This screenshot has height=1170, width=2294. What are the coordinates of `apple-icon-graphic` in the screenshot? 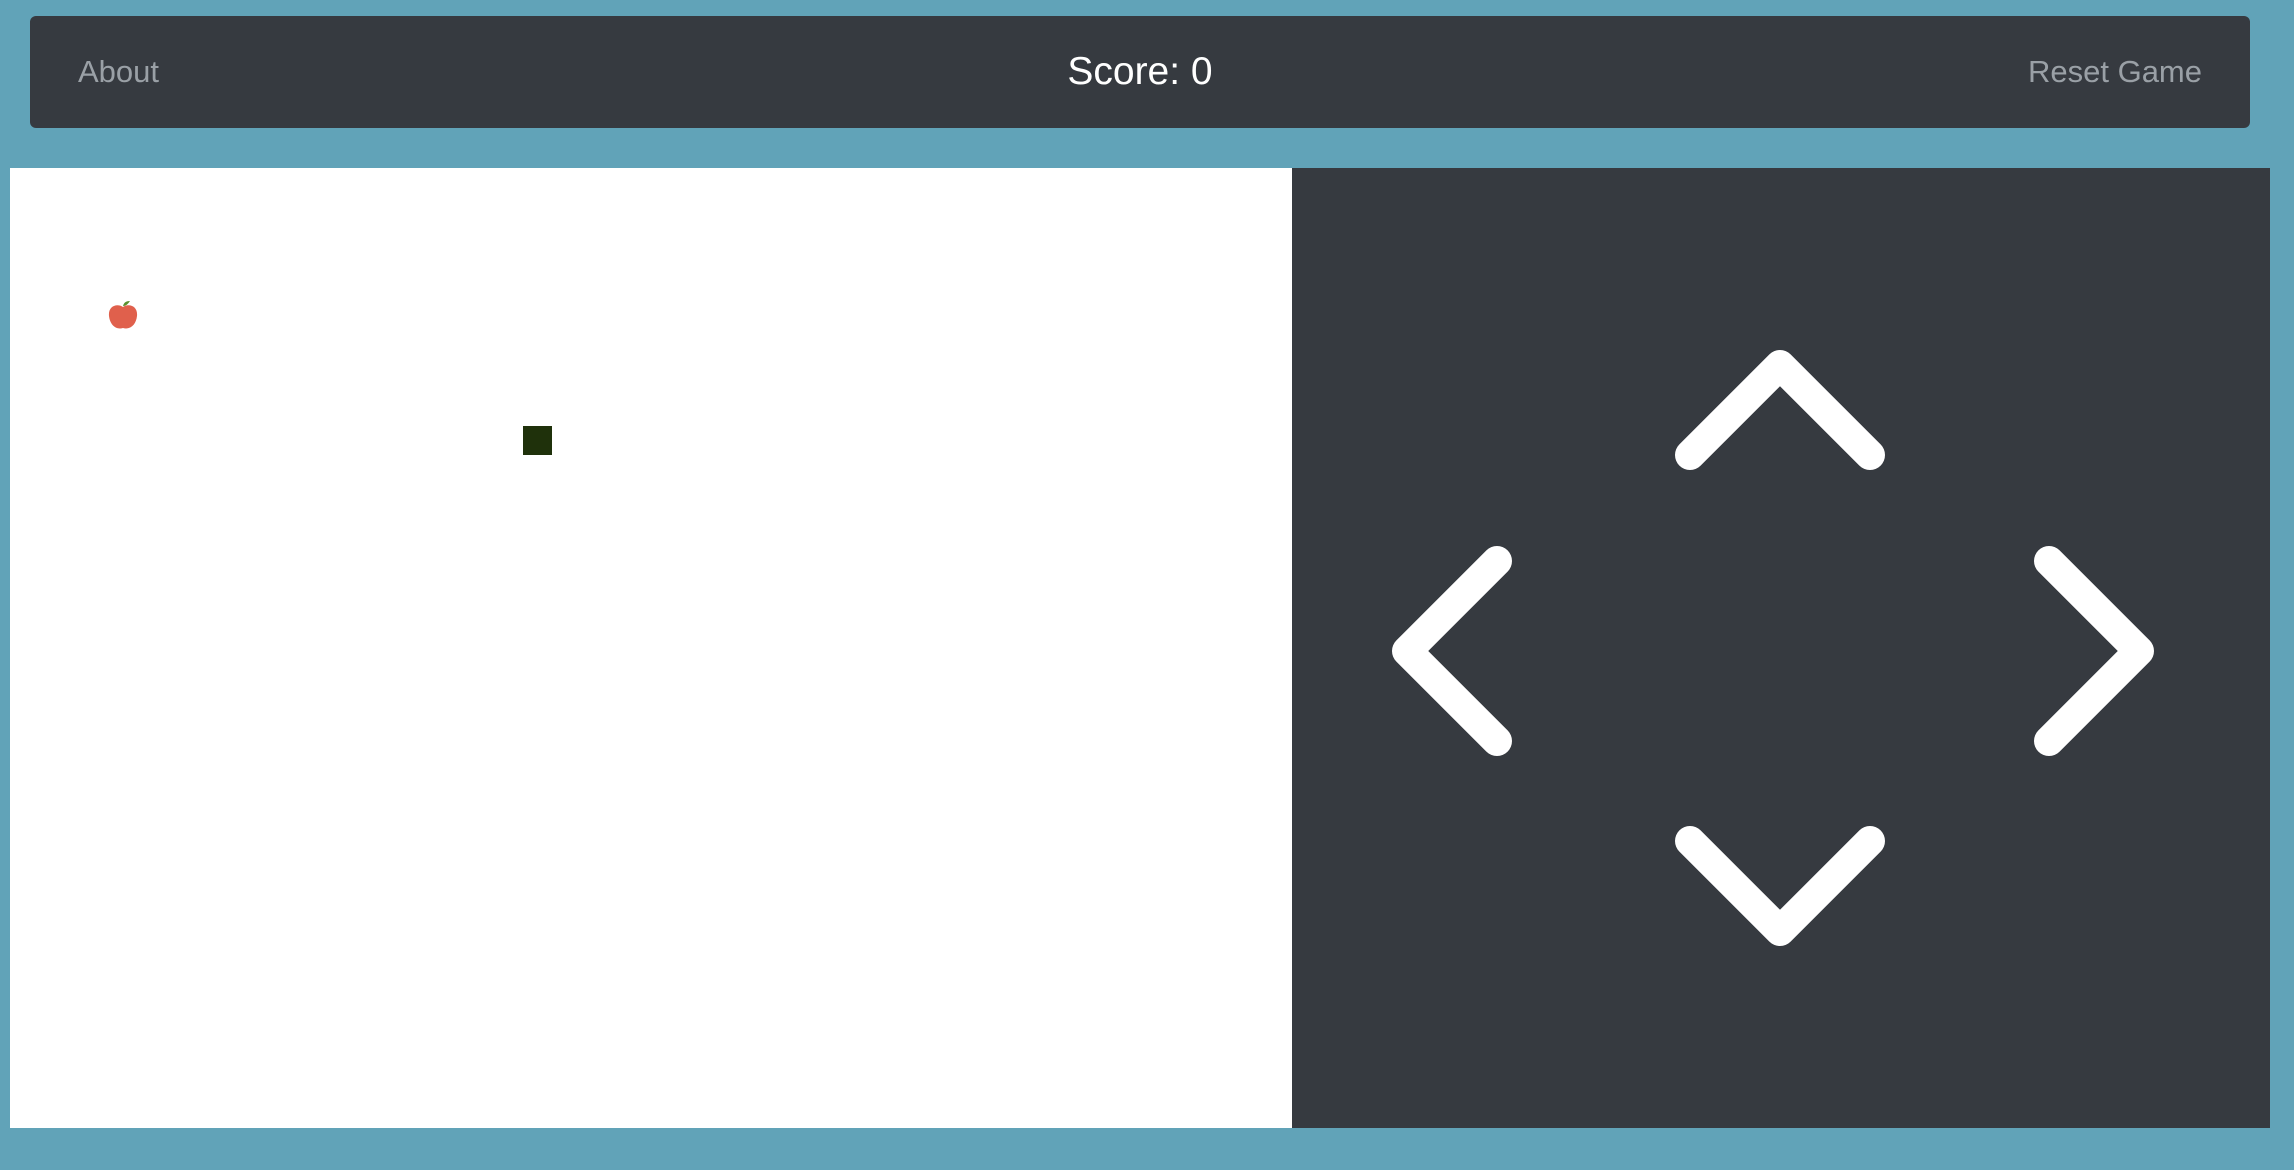 It's located at (123, 315).